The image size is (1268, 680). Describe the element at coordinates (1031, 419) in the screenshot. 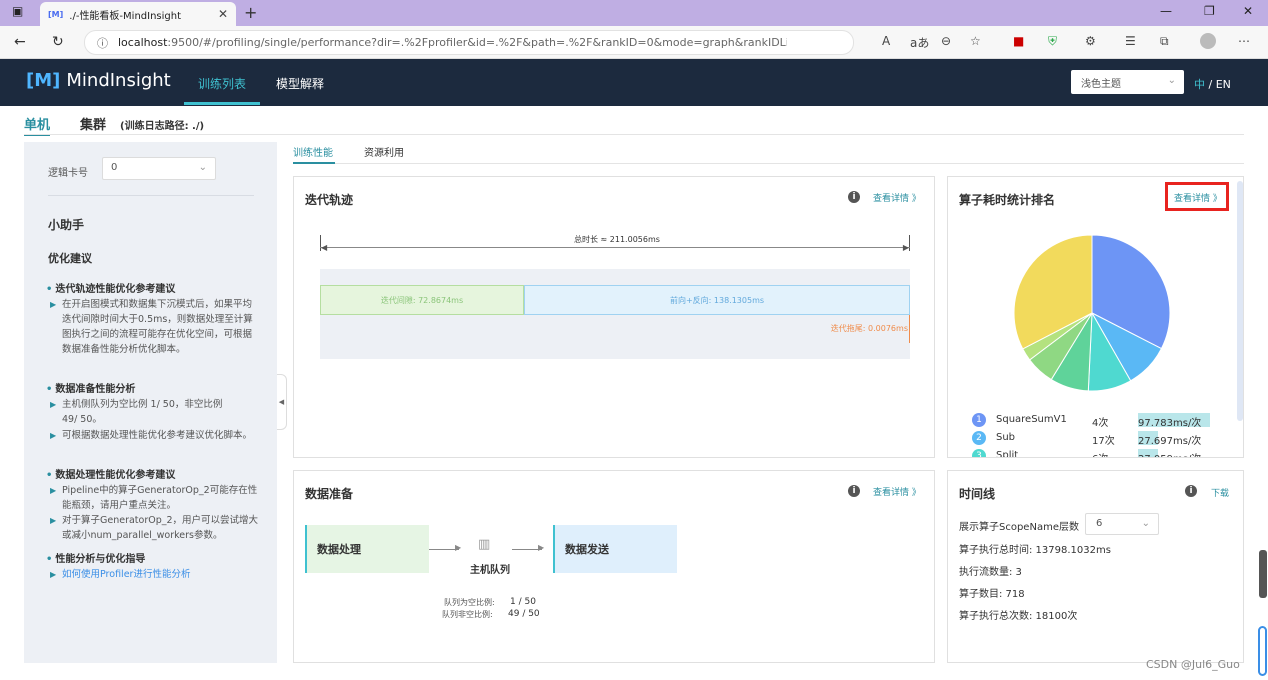

I see `operator-name: SquareSumV1` at that location.